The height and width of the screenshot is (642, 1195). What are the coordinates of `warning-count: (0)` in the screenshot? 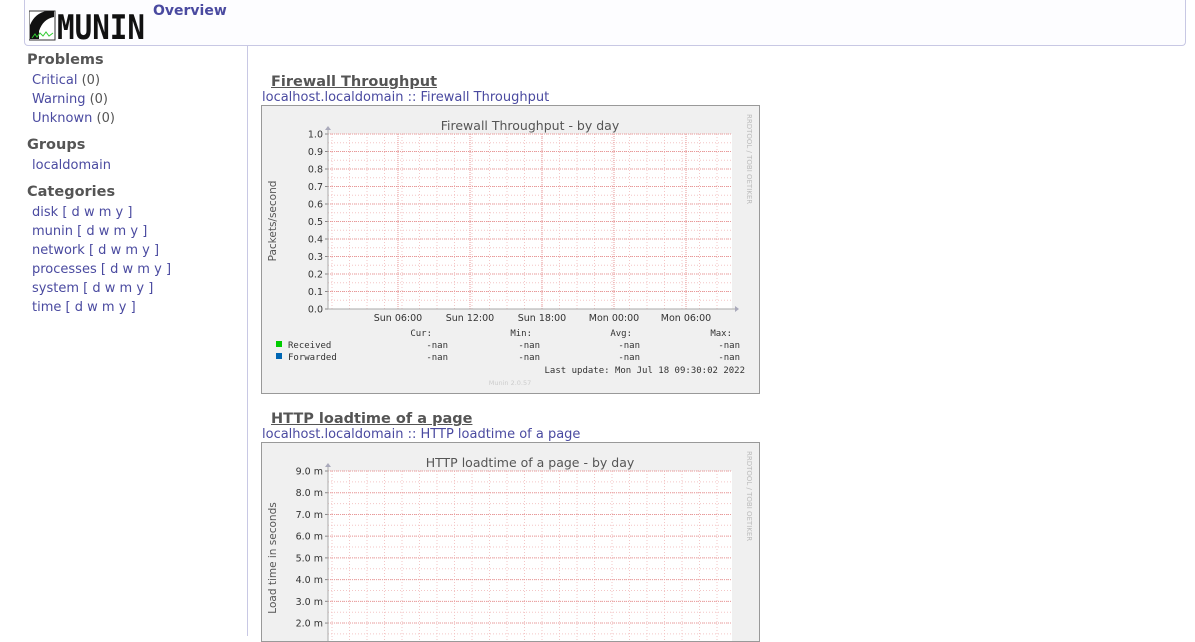 It's located at (99, 99).